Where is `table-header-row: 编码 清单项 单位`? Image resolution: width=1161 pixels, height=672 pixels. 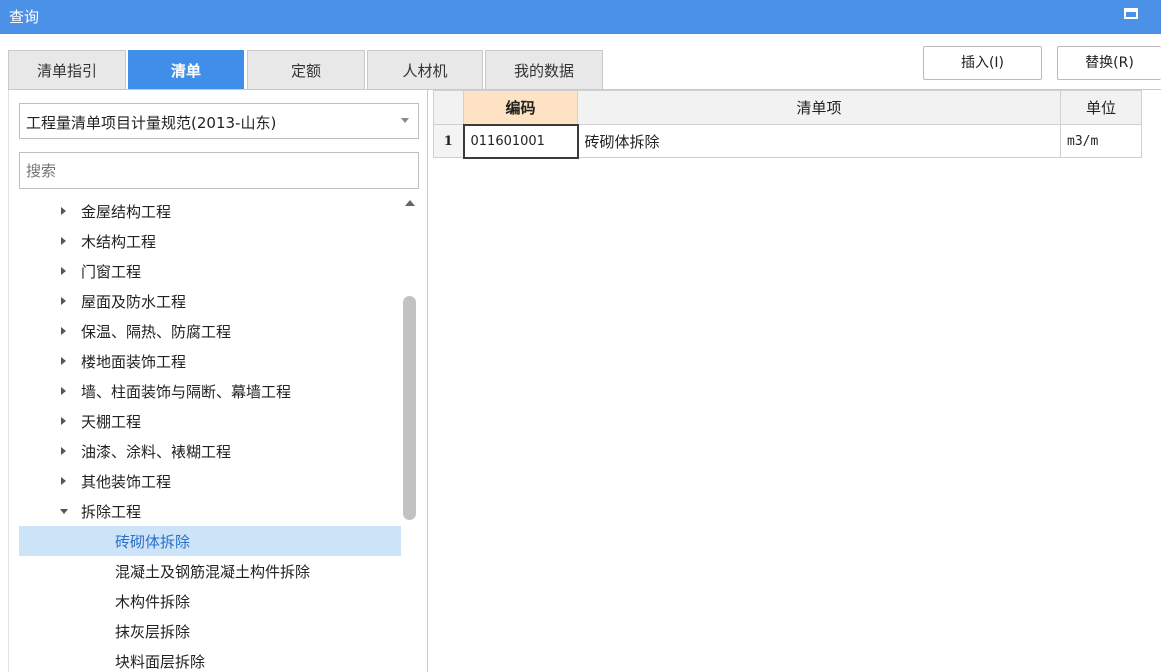
table-header-row: 编码 清单项 单位 is located at coordinates (787, 107).